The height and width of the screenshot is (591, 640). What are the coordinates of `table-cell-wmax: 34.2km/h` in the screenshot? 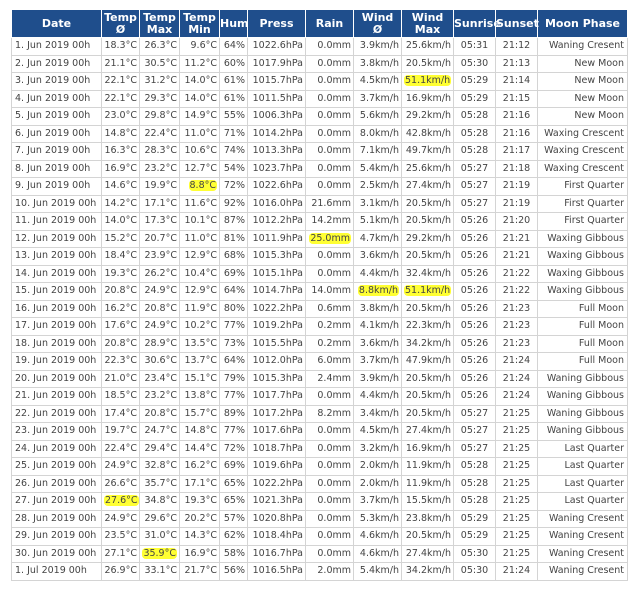 It's located at (427, 571).